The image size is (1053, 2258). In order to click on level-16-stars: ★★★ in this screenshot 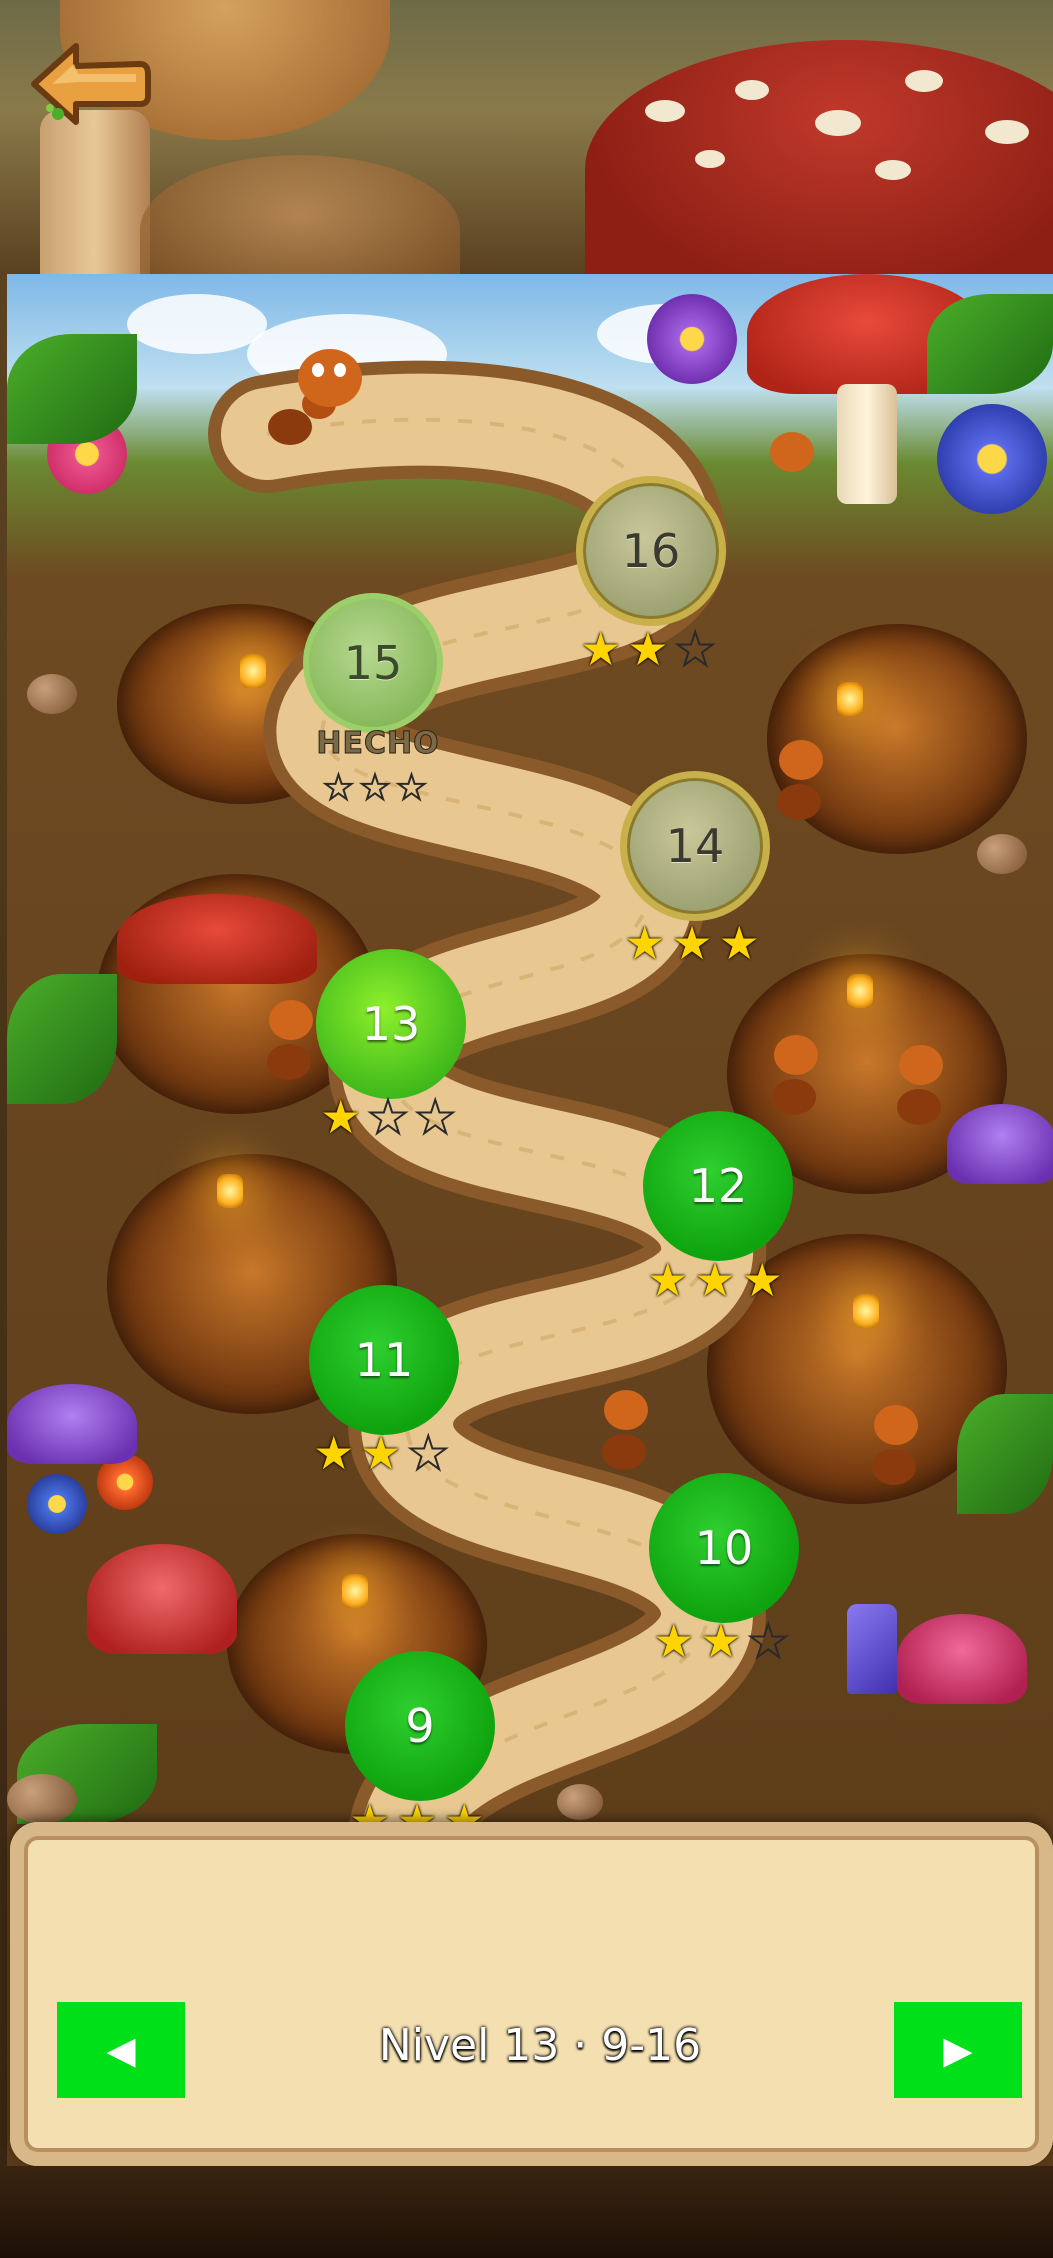, I will do `click(651, 649)`.